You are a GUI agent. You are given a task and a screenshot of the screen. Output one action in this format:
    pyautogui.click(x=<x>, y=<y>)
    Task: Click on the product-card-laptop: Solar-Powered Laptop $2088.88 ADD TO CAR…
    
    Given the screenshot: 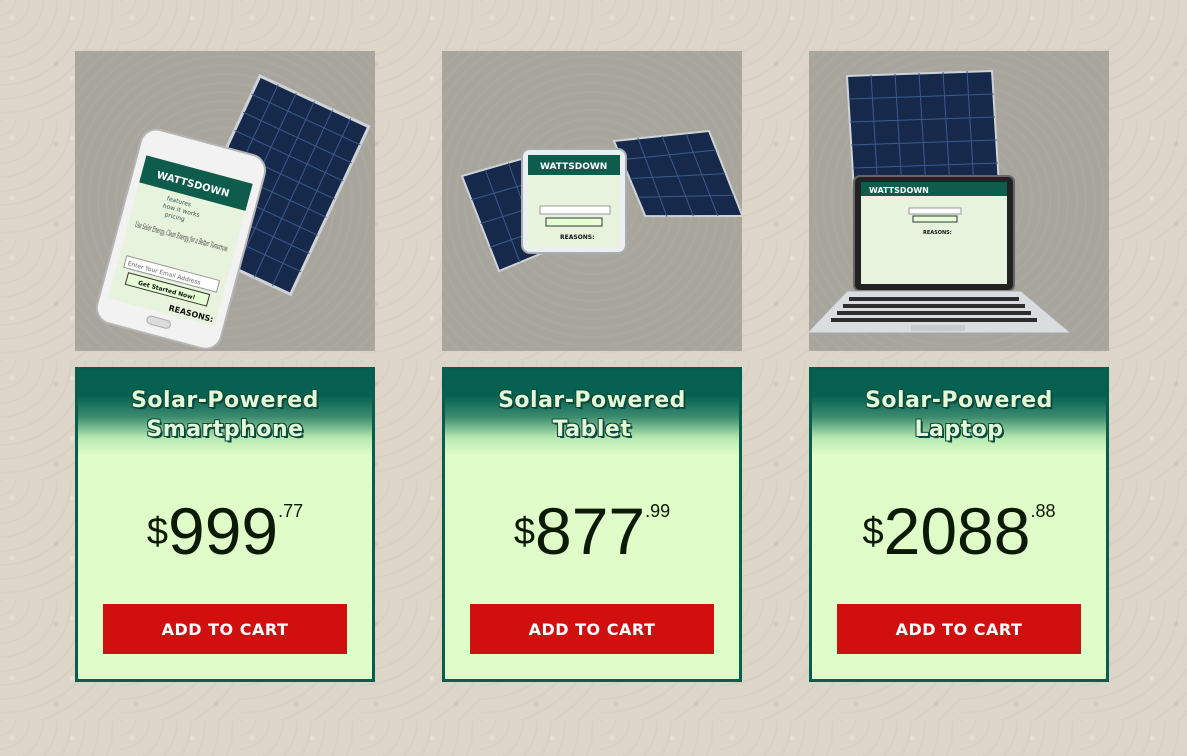 What is the action you would take?
    pyautogui.click(x=959, y=524)
    